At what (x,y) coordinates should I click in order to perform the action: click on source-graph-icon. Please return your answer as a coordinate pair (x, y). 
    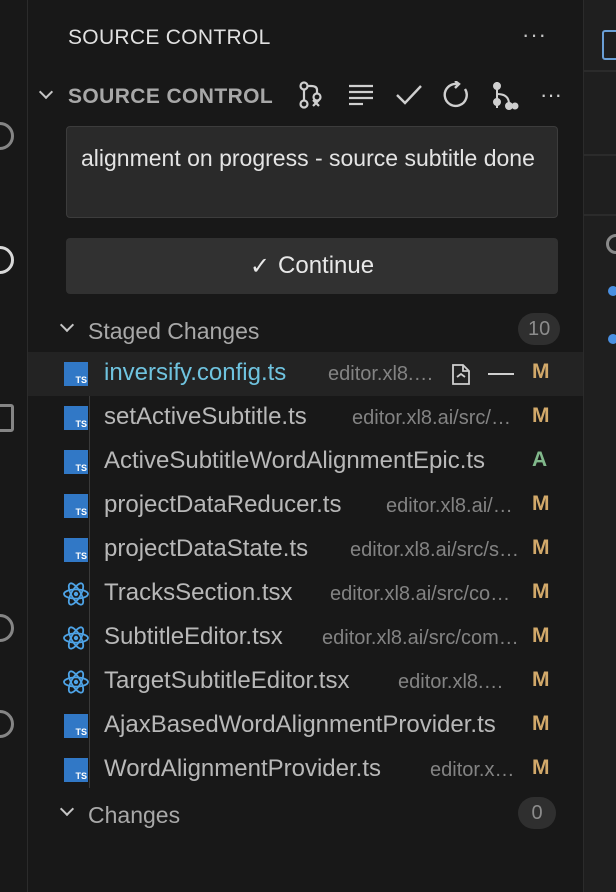
    Looking at the image, I should click on (505, 95).